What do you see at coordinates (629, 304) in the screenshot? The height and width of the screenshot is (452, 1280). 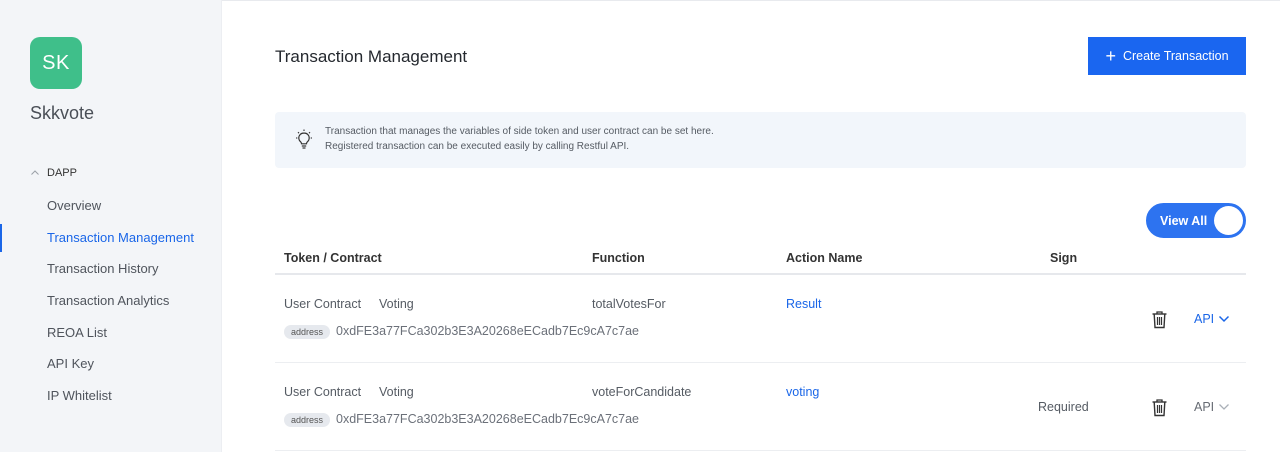 I see `row-function: totalVotesFor` at bounding box center [629, 304].